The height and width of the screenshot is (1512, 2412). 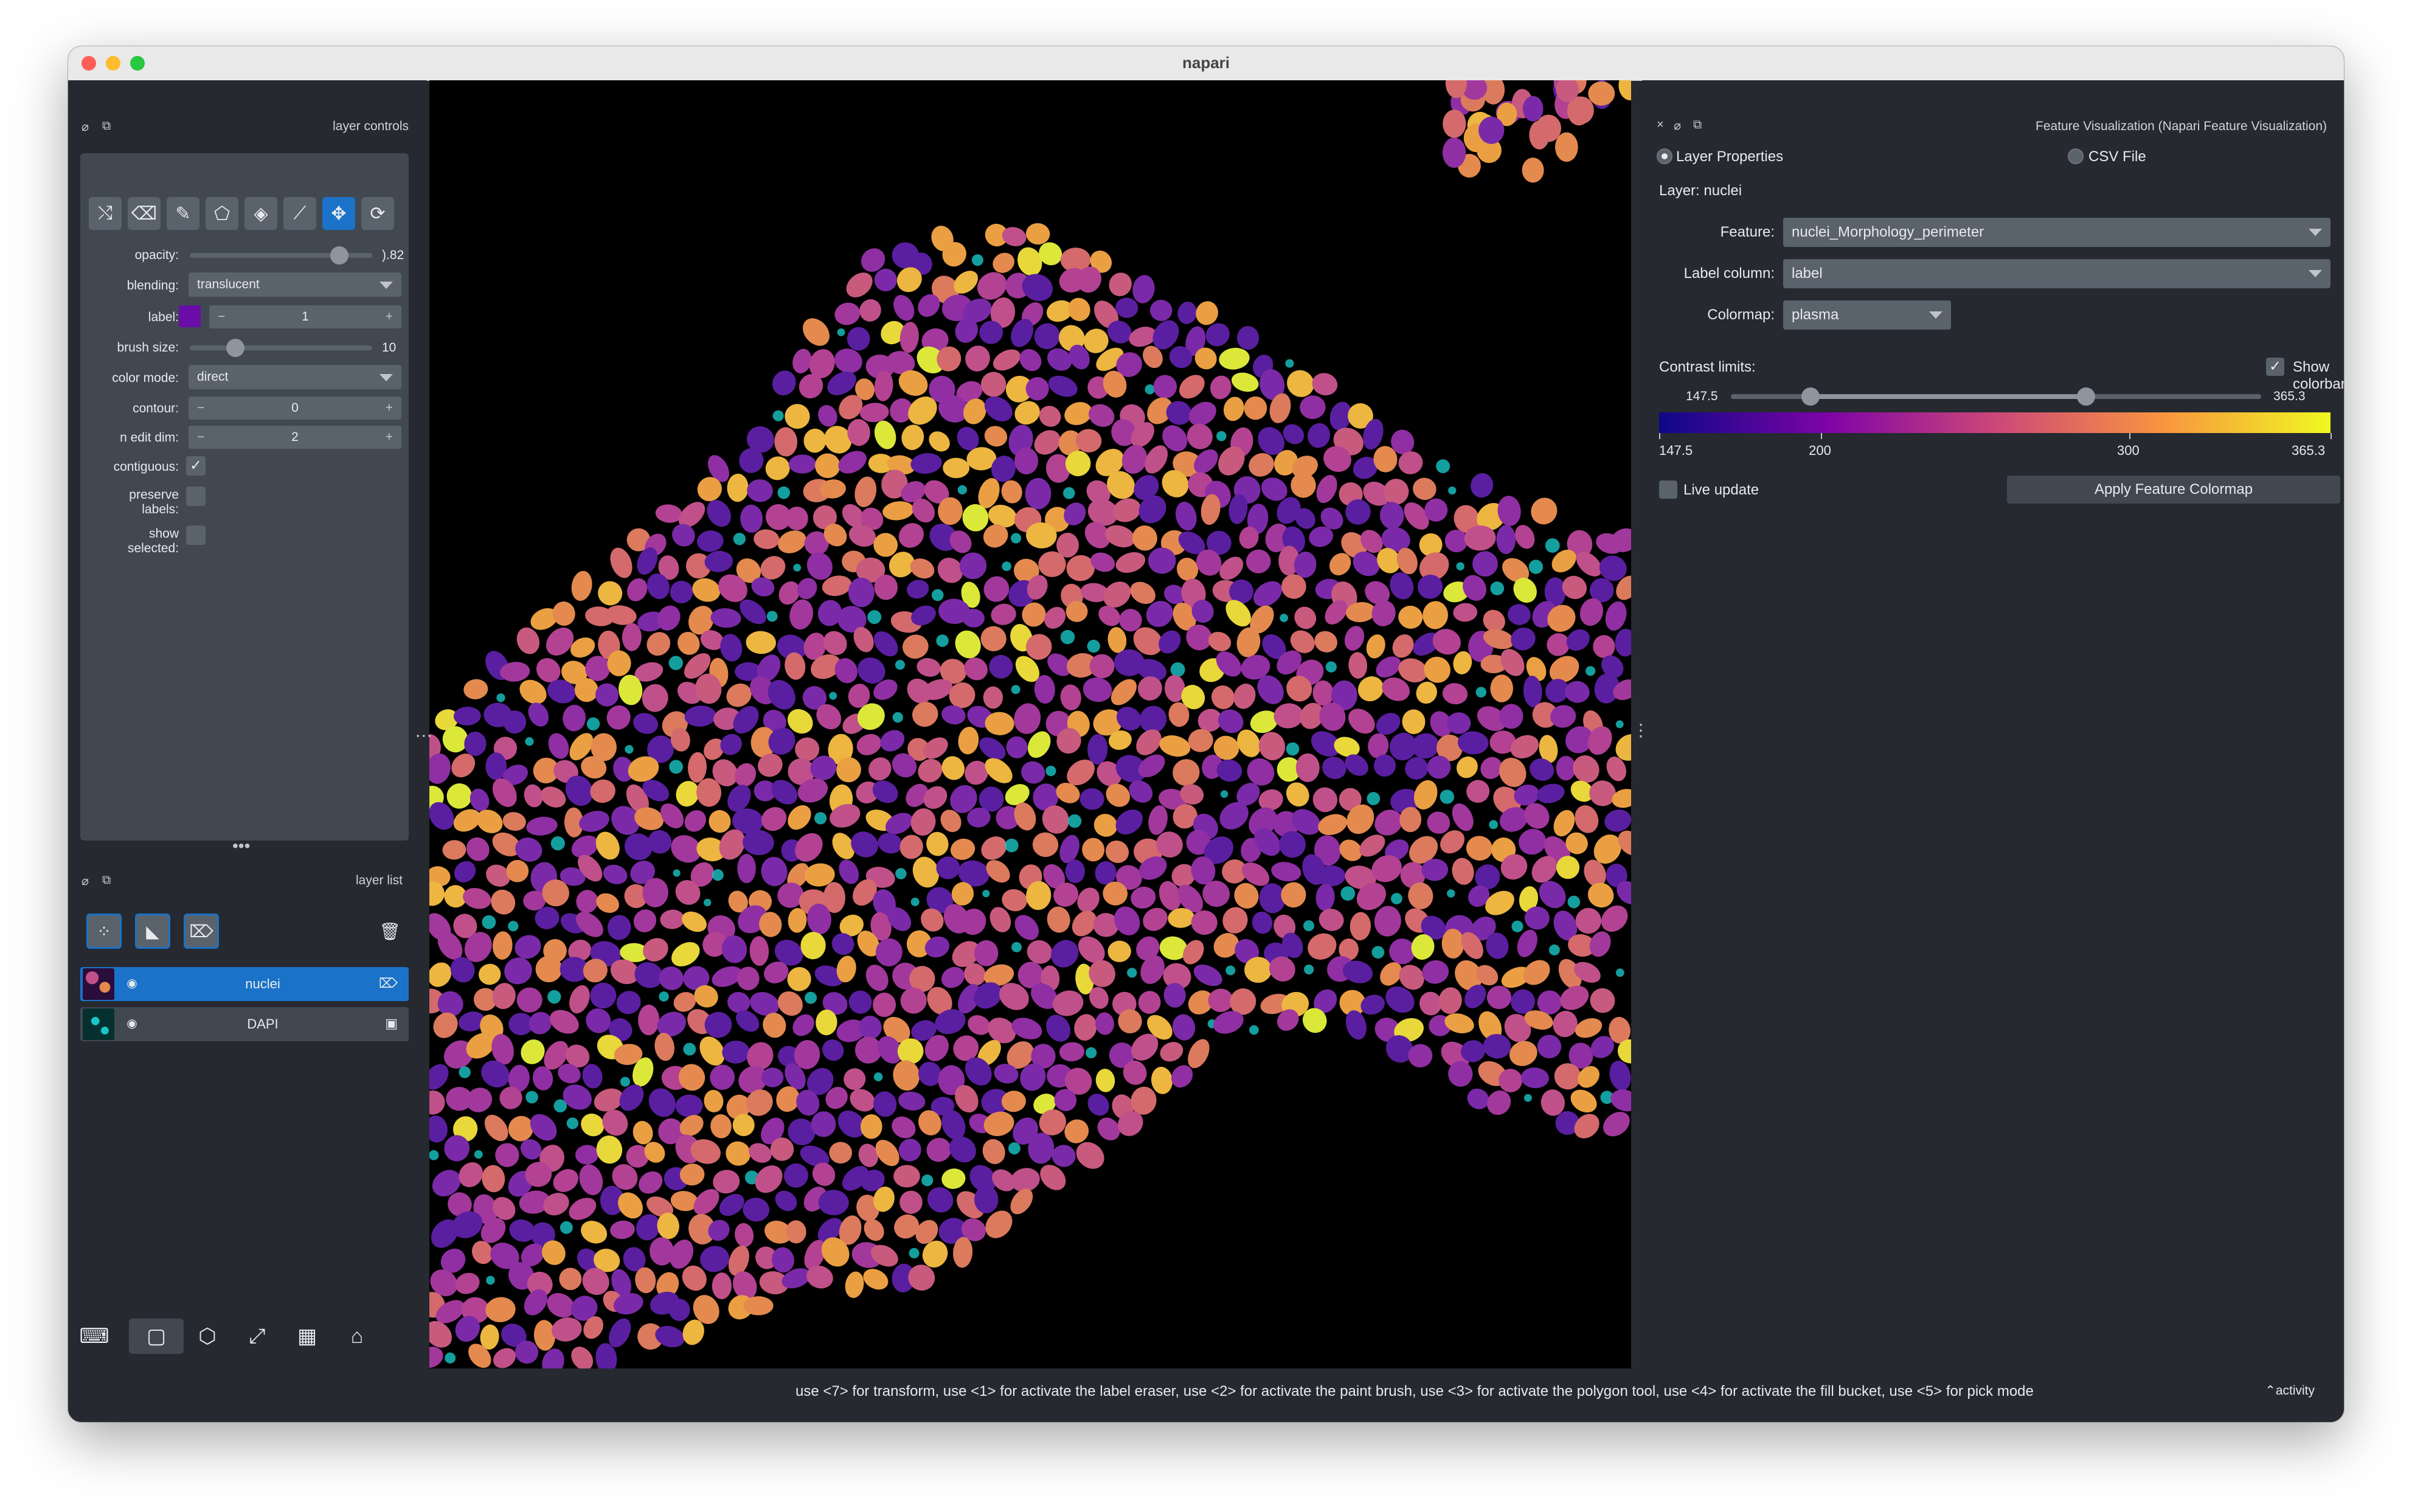 What do you see at coordinates (357, 1336) in the screenshot?
I see `home-button: ⌂` at bounding box center [357, 1336].